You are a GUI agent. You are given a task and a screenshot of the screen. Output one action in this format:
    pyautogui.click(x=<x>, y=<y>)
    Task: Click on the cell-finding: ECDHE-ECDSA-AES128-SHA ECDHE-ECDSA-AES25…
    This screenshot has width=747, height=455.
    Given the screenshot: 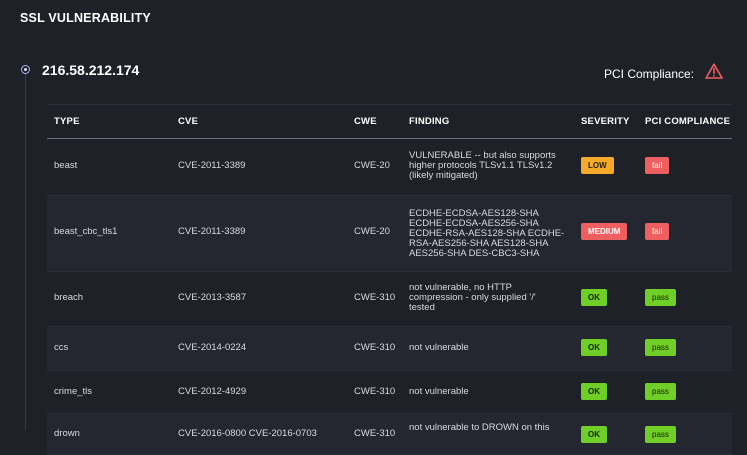 What is the action you would take?
    pyautogui.click(x=487, y=233)
    